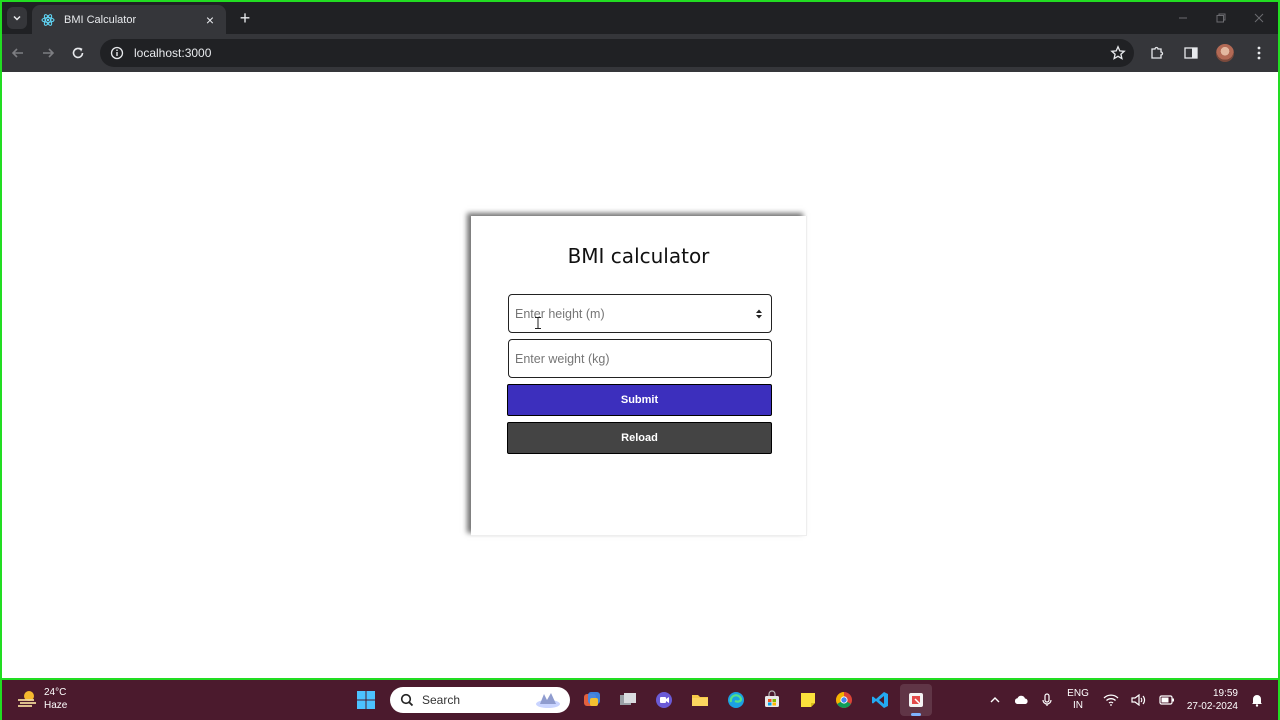  I want to click on toolbar-actions, so click(1210, 53).